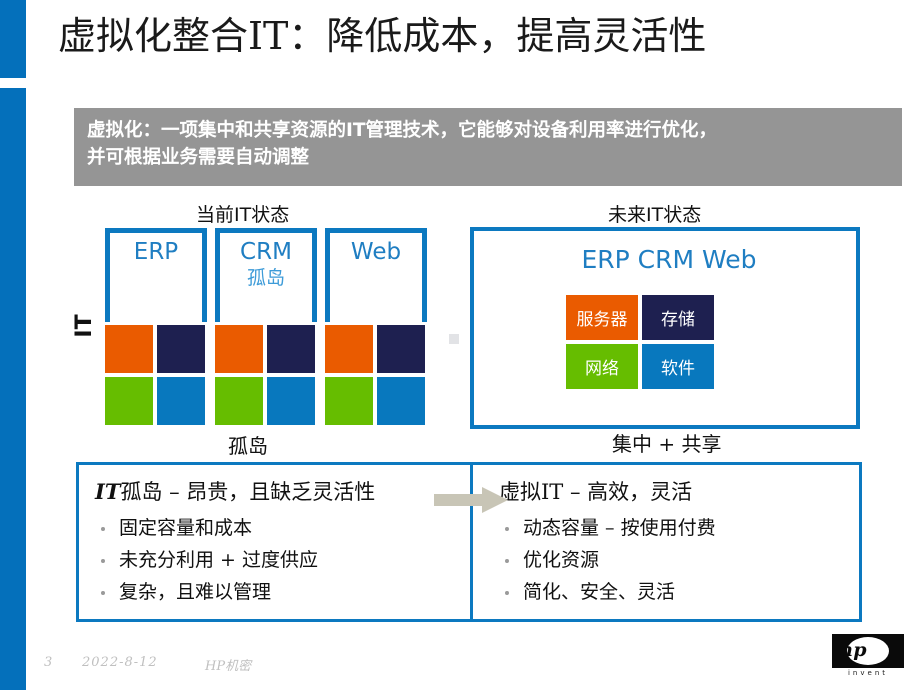 This screenshot has width=920, height=690. I want to click on shared-resource-grid: 服务器 存储 网络 软件, so click(642, 345).